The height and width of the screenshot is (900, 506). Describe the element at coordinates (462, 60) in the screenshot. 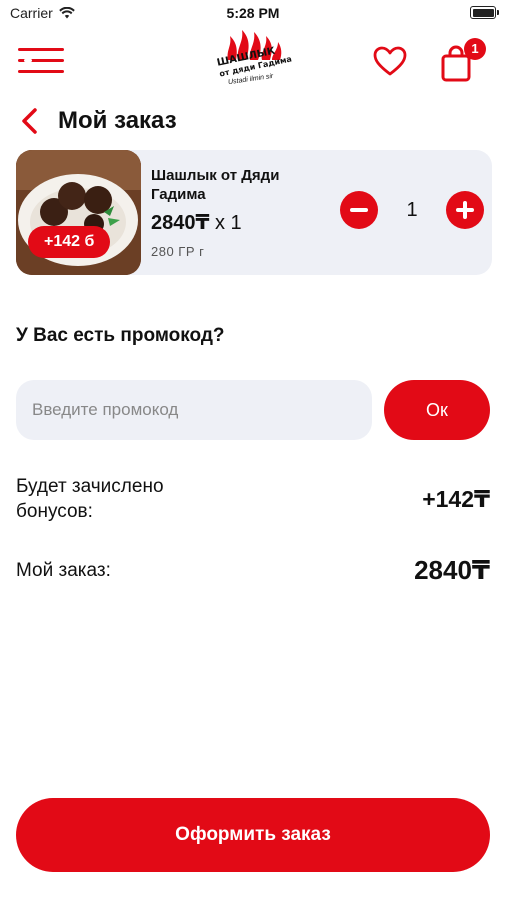

I see `cart-button: 1` at that location.